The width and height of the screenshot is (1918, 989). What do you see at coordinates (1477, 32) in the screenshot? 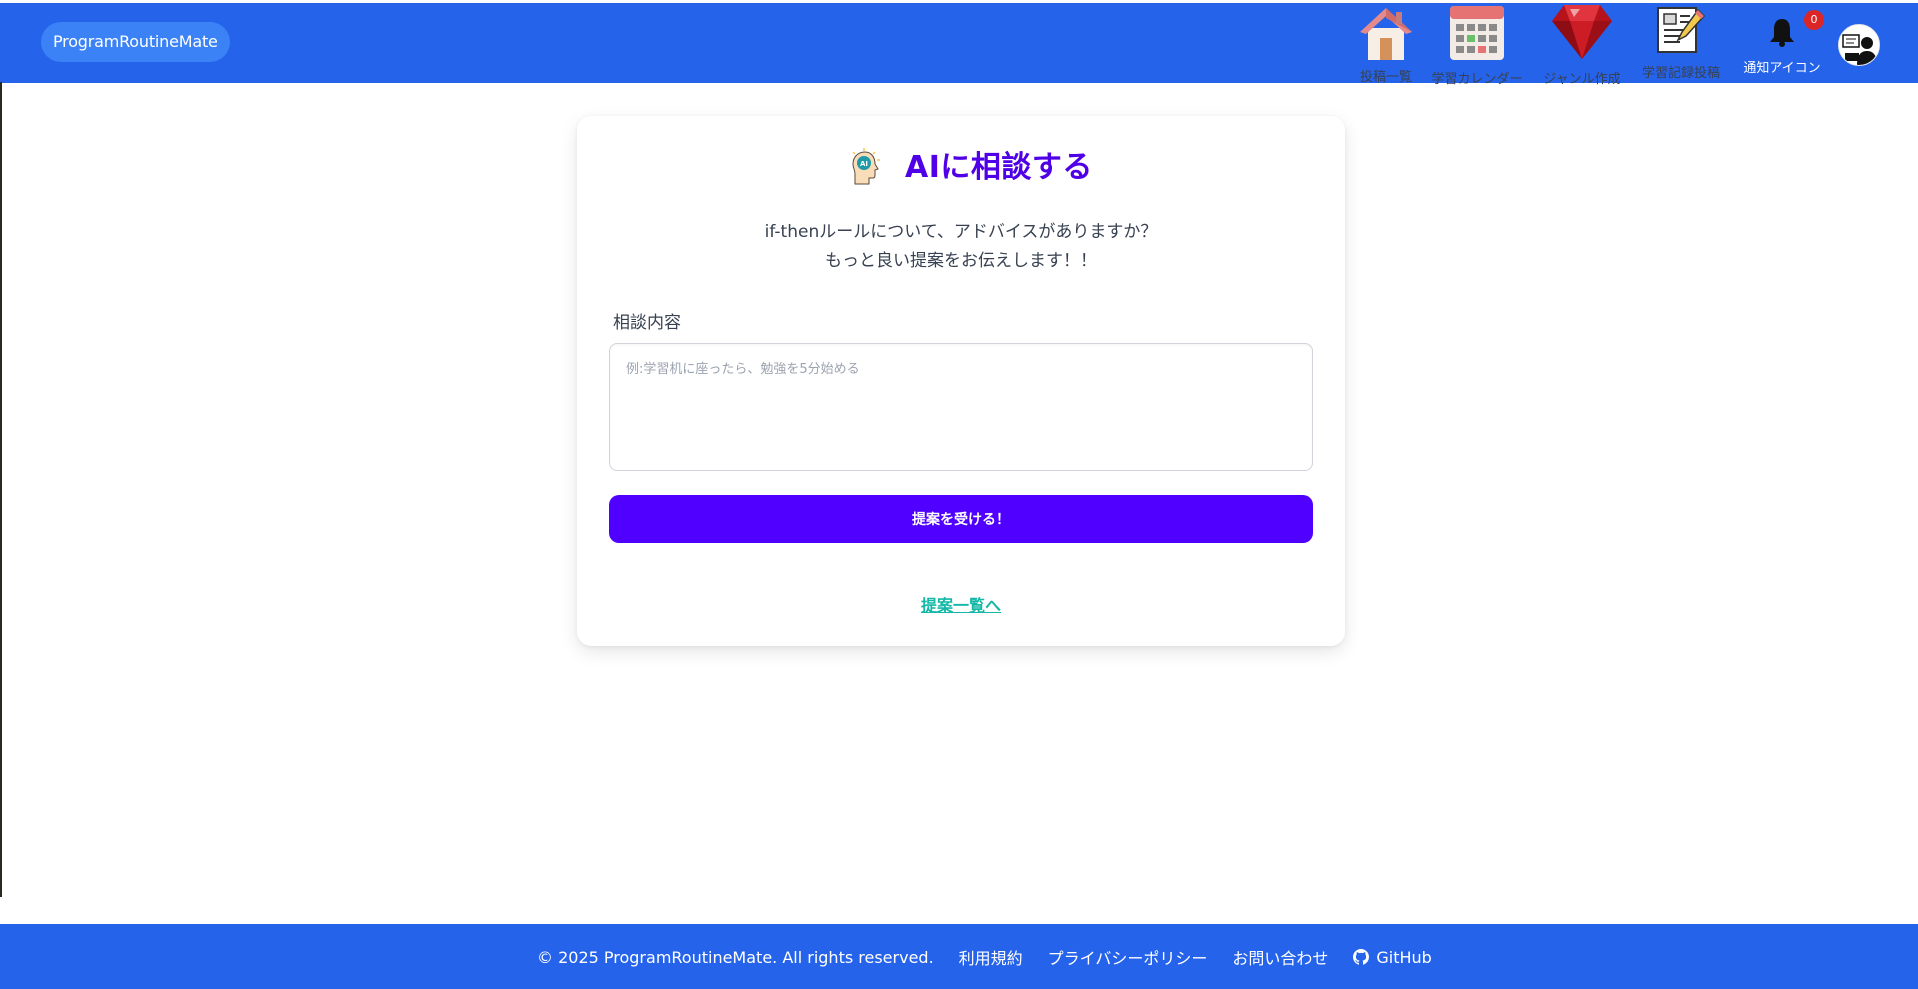
I see `calendar-icon` at bounding box center [1477, 32].